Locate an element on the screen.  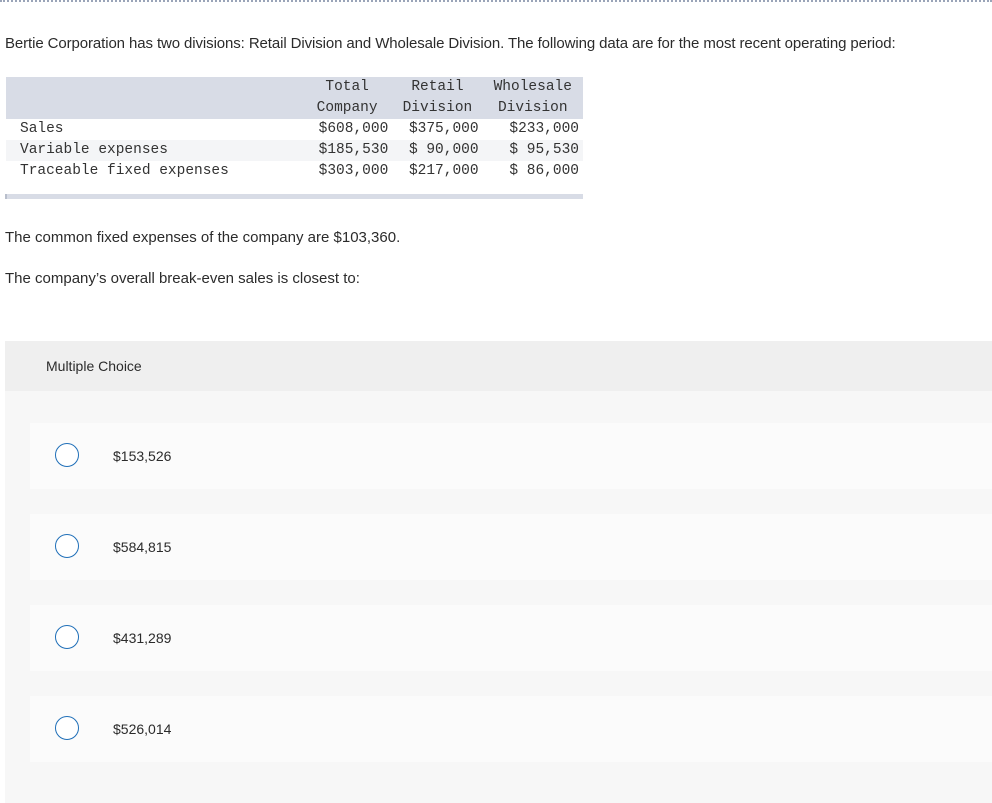
multiple-choice-header: Multiple Choice is located at coordinates (498, 366).